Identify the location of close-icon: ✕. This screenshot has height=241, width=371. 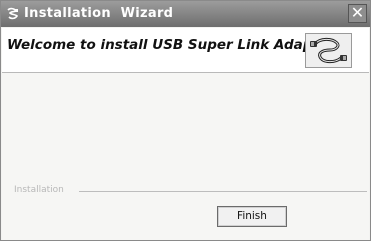
(357, 12).